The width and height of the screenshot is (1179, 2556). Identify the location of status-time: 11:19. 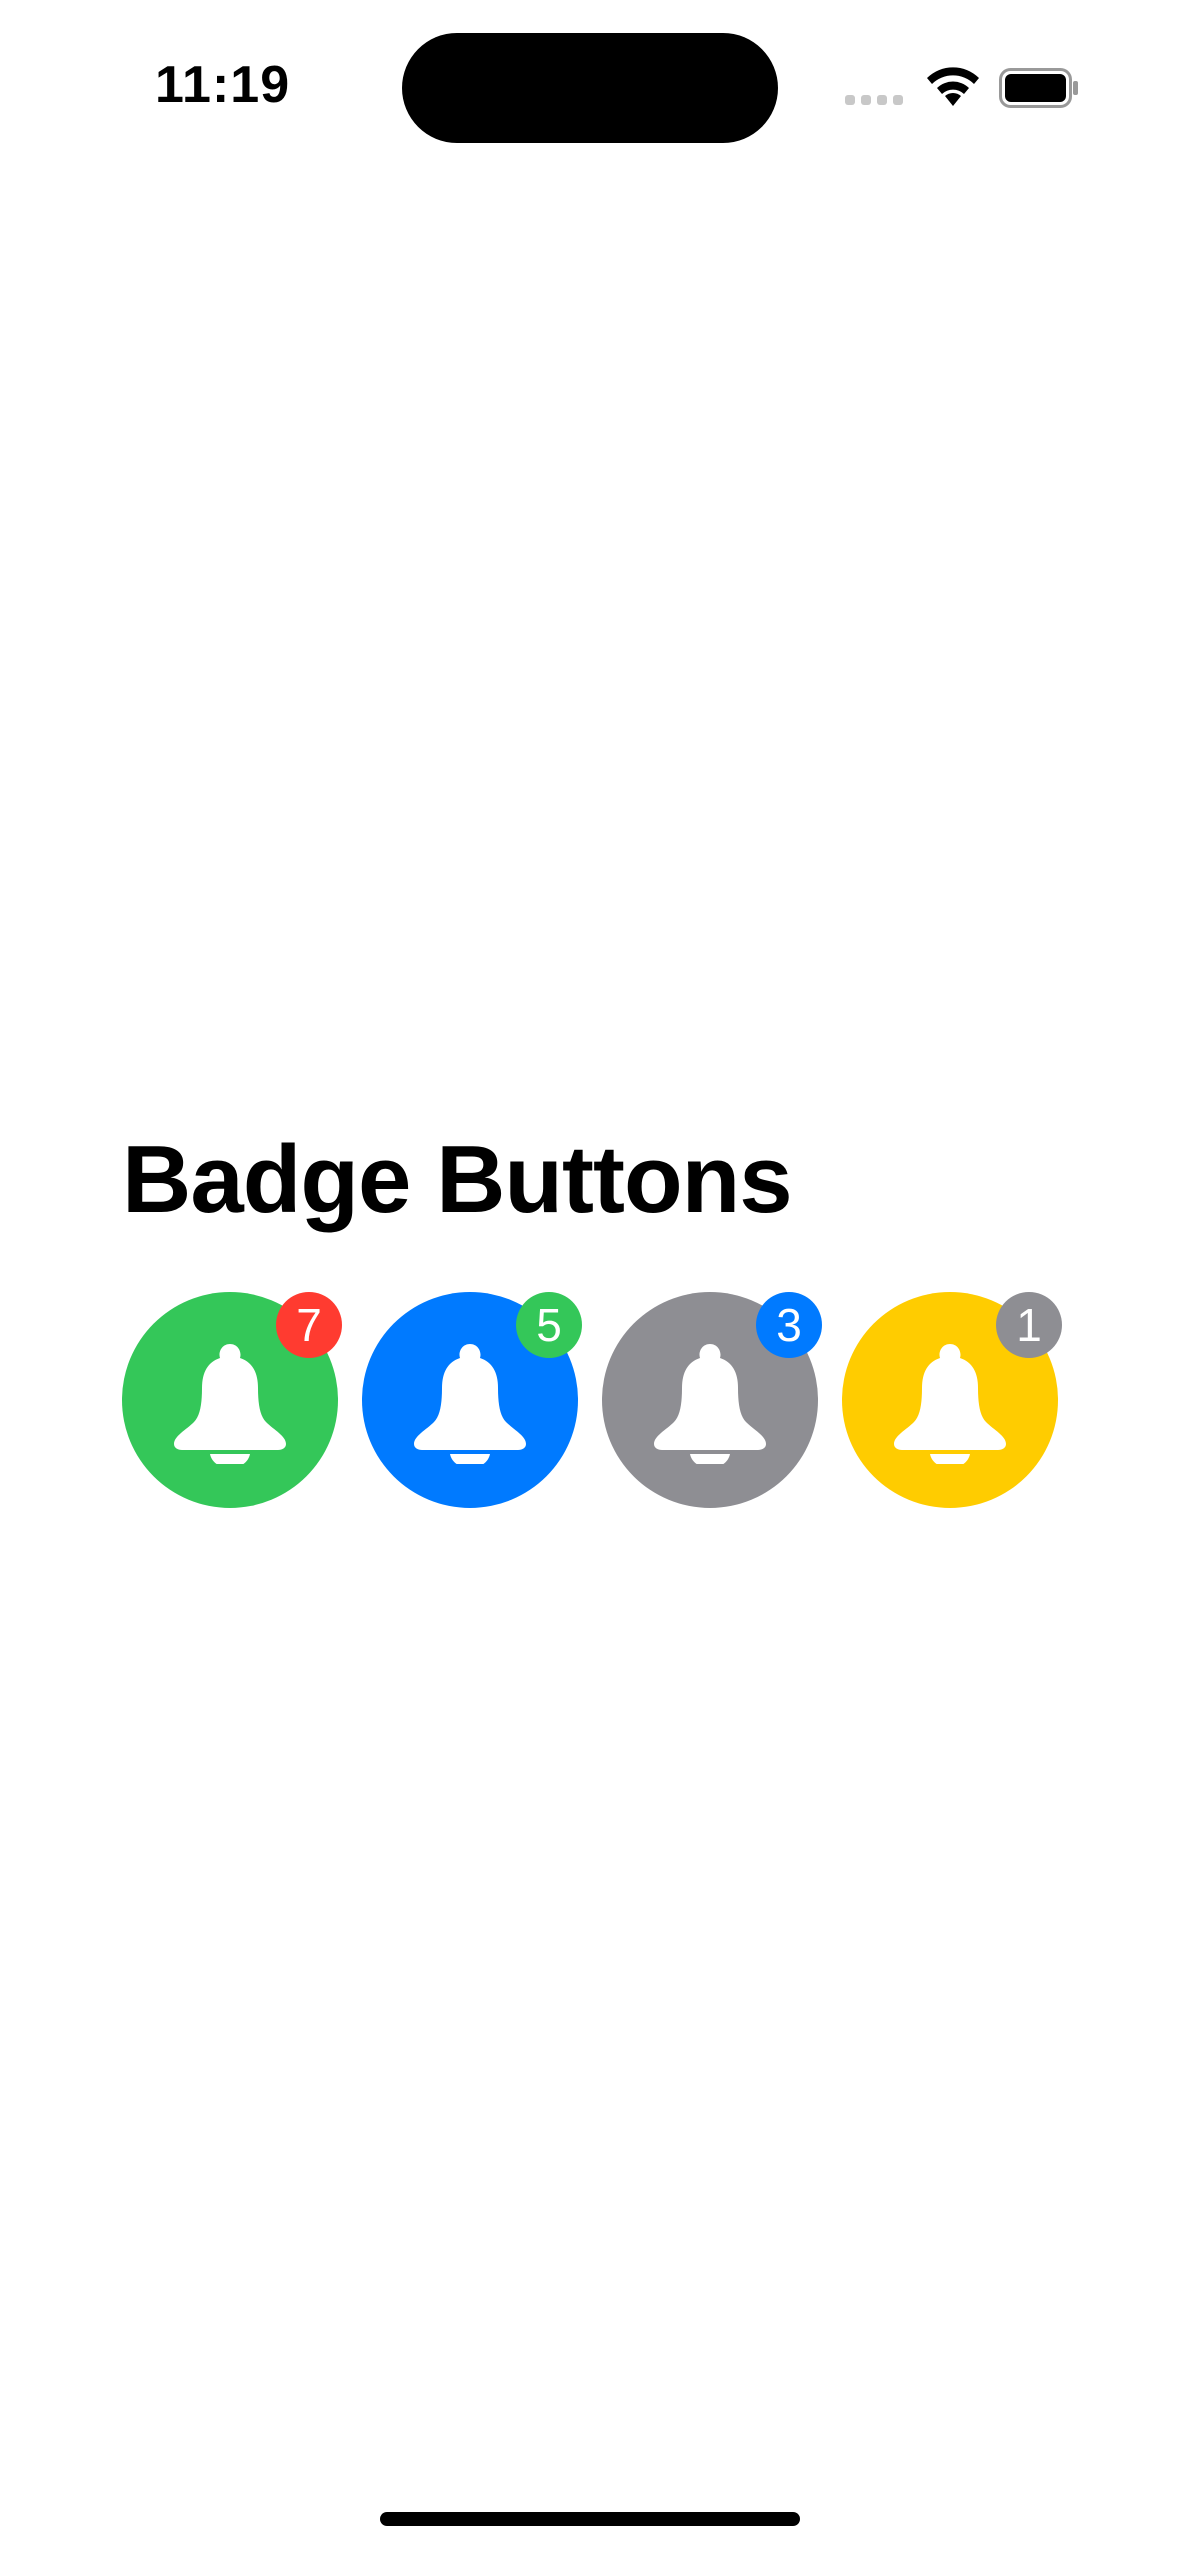
(223, 85).